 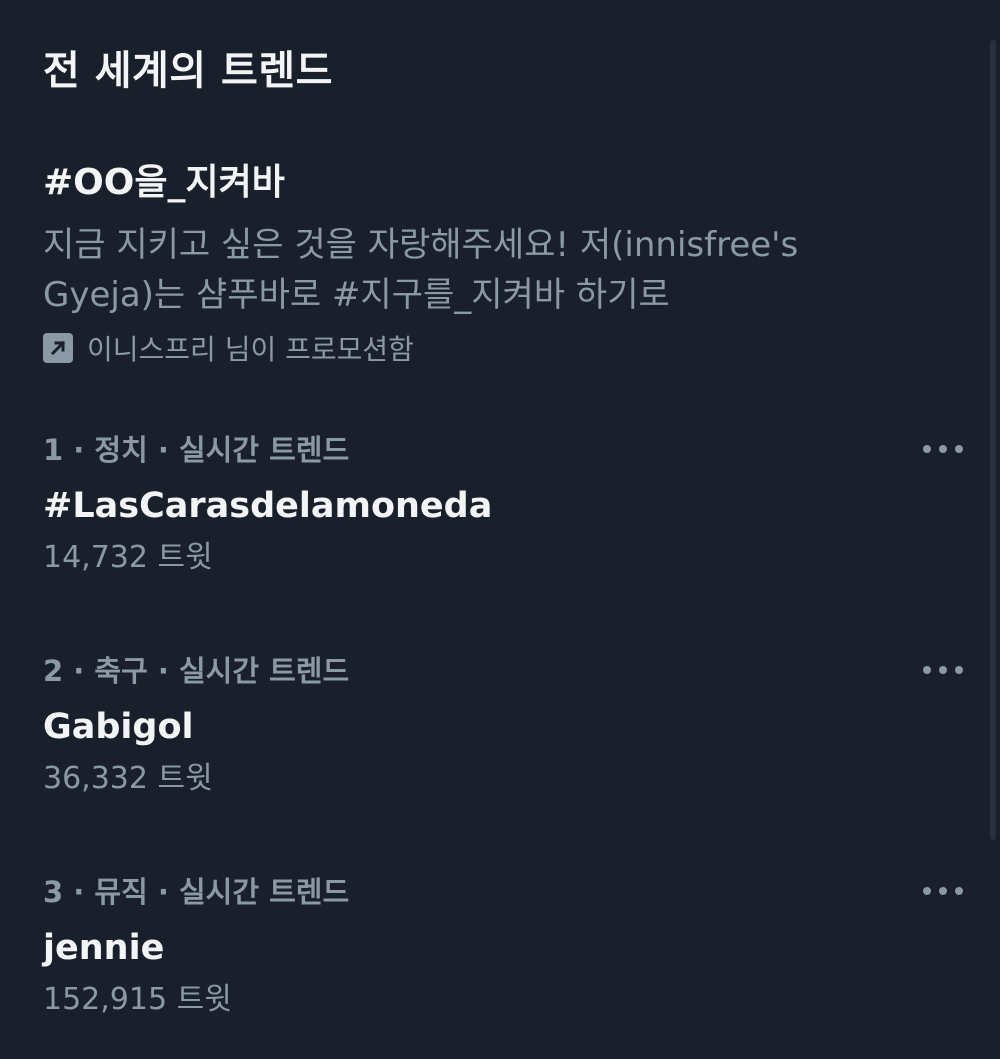 I want to click on trend-item: 2 · 축구 · 실시간 트렌드 Gabigol 36,332 트윗, so click(x=503, y=726).